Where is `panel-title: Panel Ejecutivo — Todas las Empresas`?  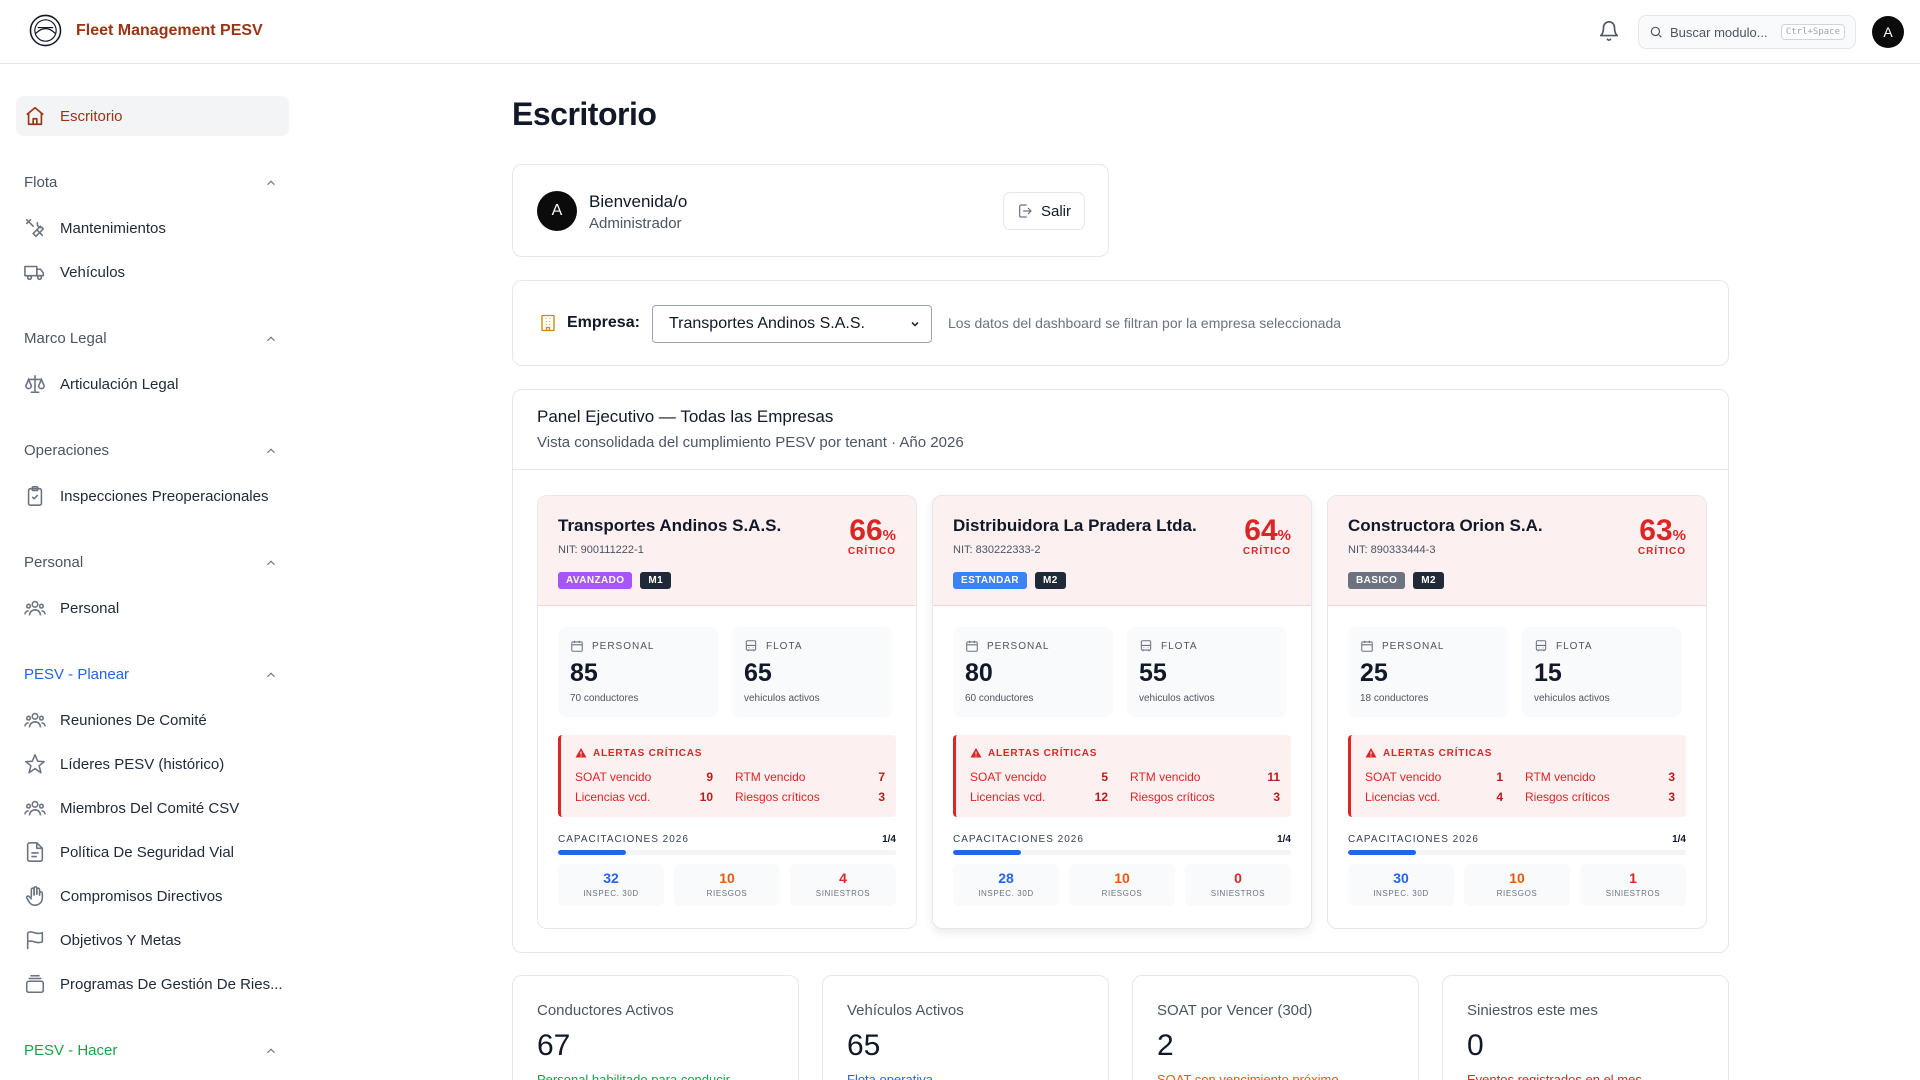 panel-title: Panel Ejecutivo — Todas las Empresas is located at coordinates (685, 416).